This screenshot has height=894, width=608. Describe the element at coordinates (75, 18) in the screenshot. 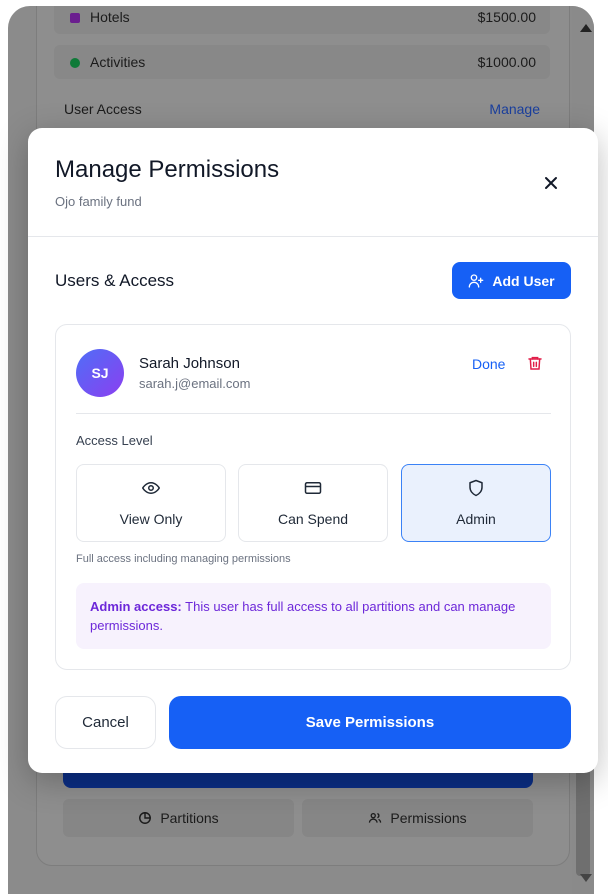

I see `hotels-color-swatch` at that location.